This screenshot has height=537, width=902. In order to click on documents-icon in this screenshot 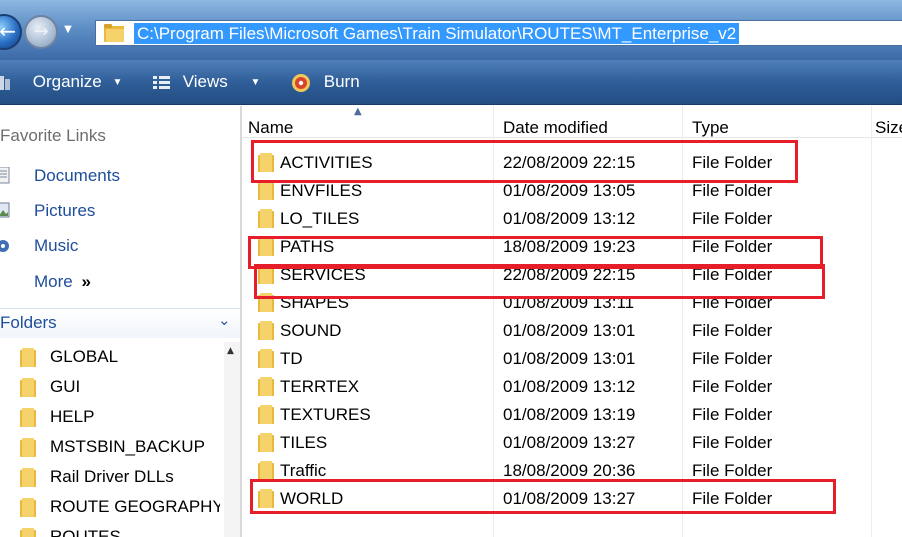, I will do `click(5, 175)`.